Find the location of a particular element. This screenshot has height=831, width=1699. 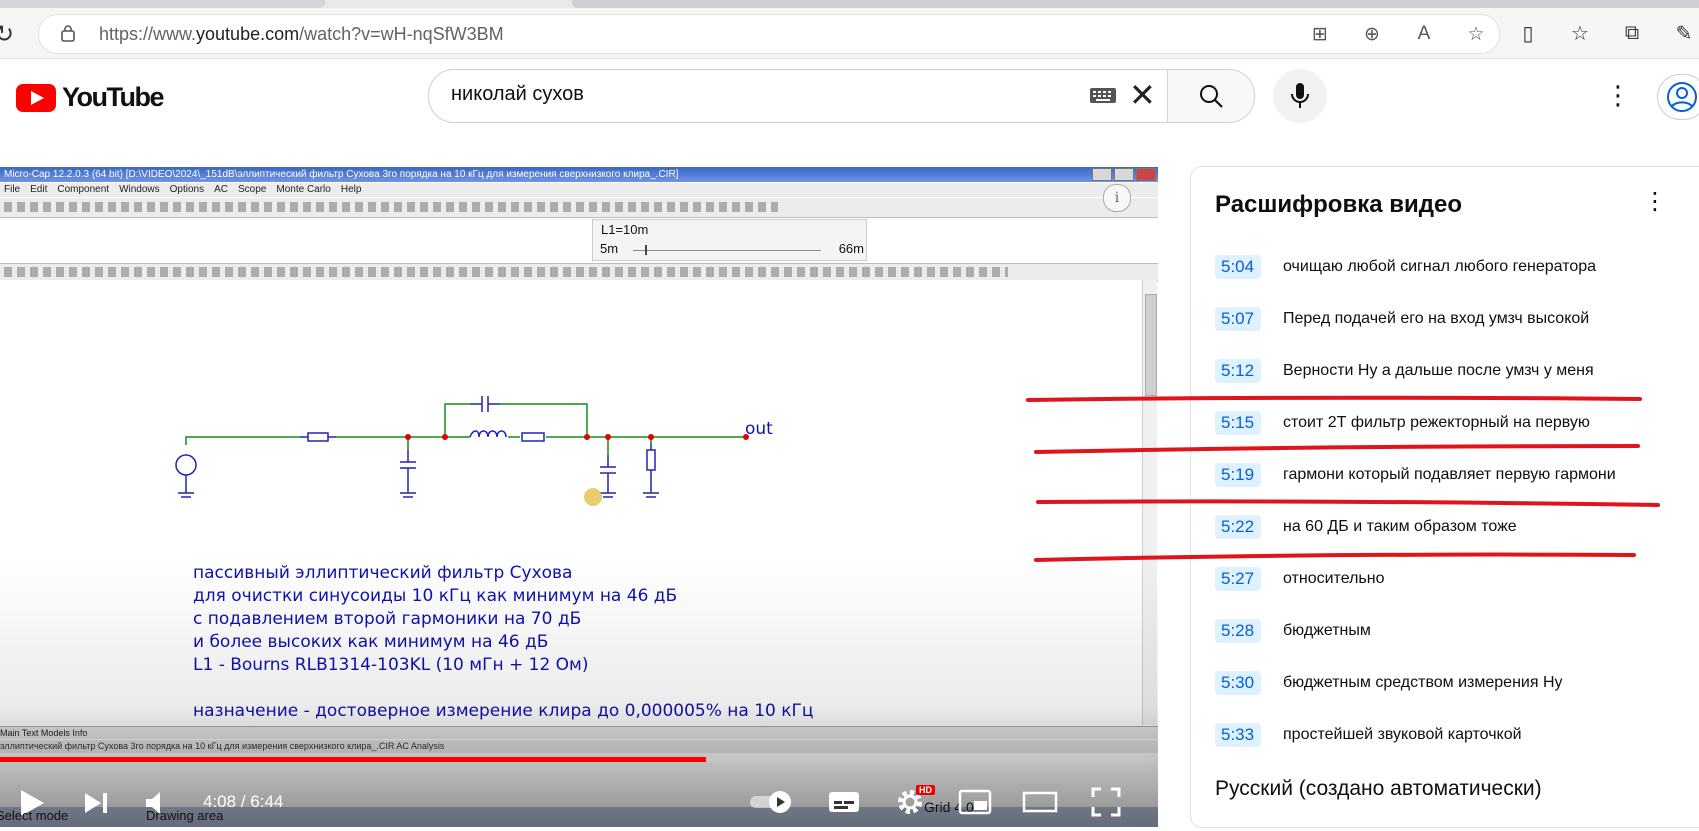

transcript-segment: 5:27 относительно is located at coordinates (1299, 579).